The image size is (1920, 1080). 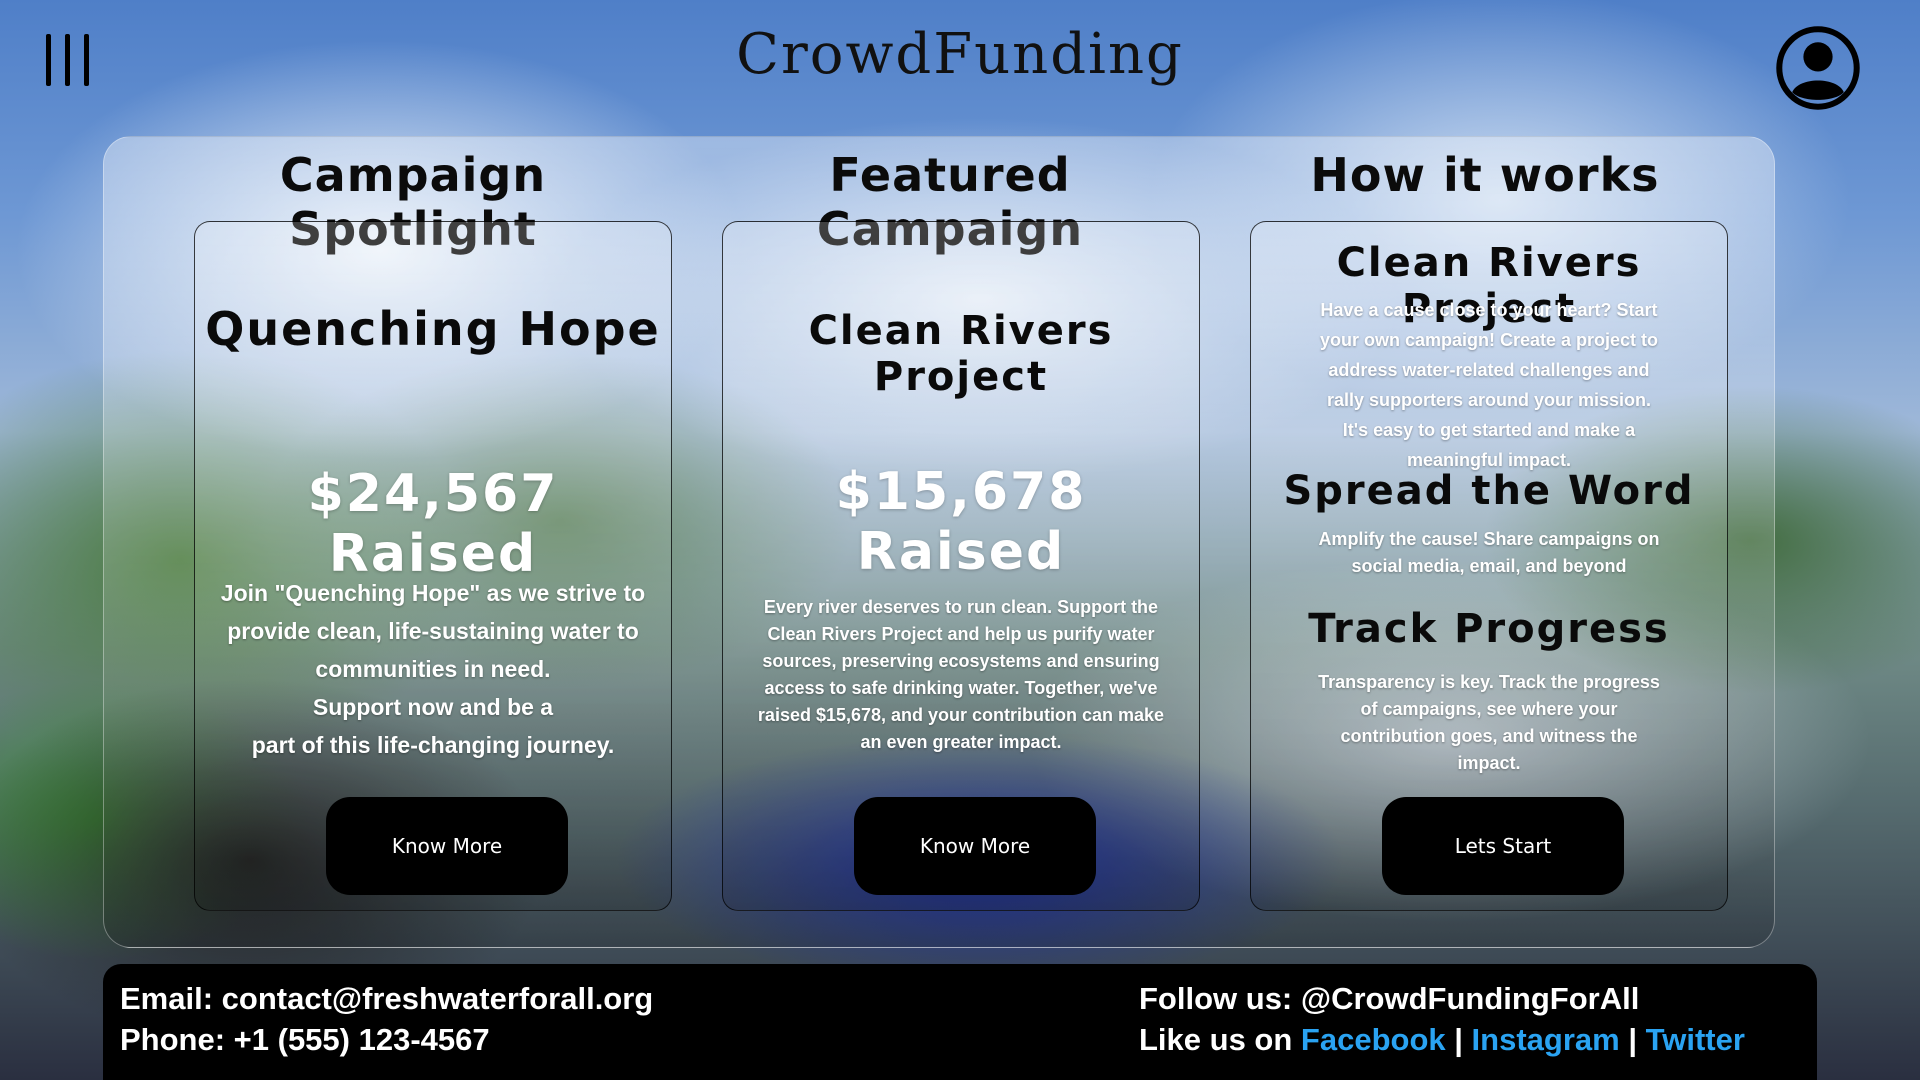 What do you see at coordinates (961, 354) in the screenshot?
I see `card-title: Clean Rivers Project` at bounding box center [961, 354].